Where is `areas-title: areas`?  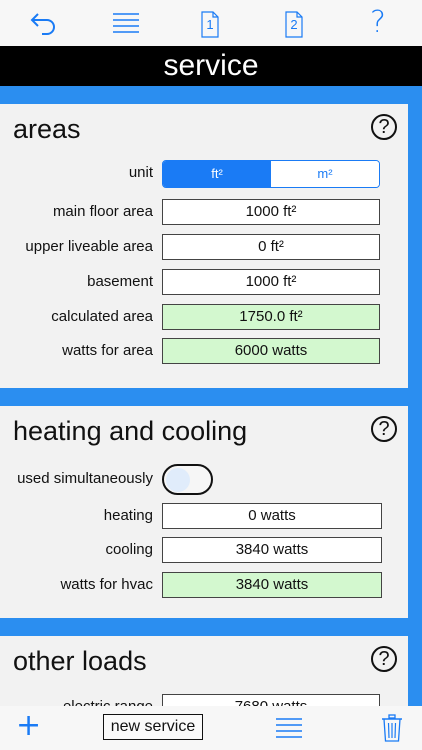
areas-title: areas is located at coordinates (47, 129).